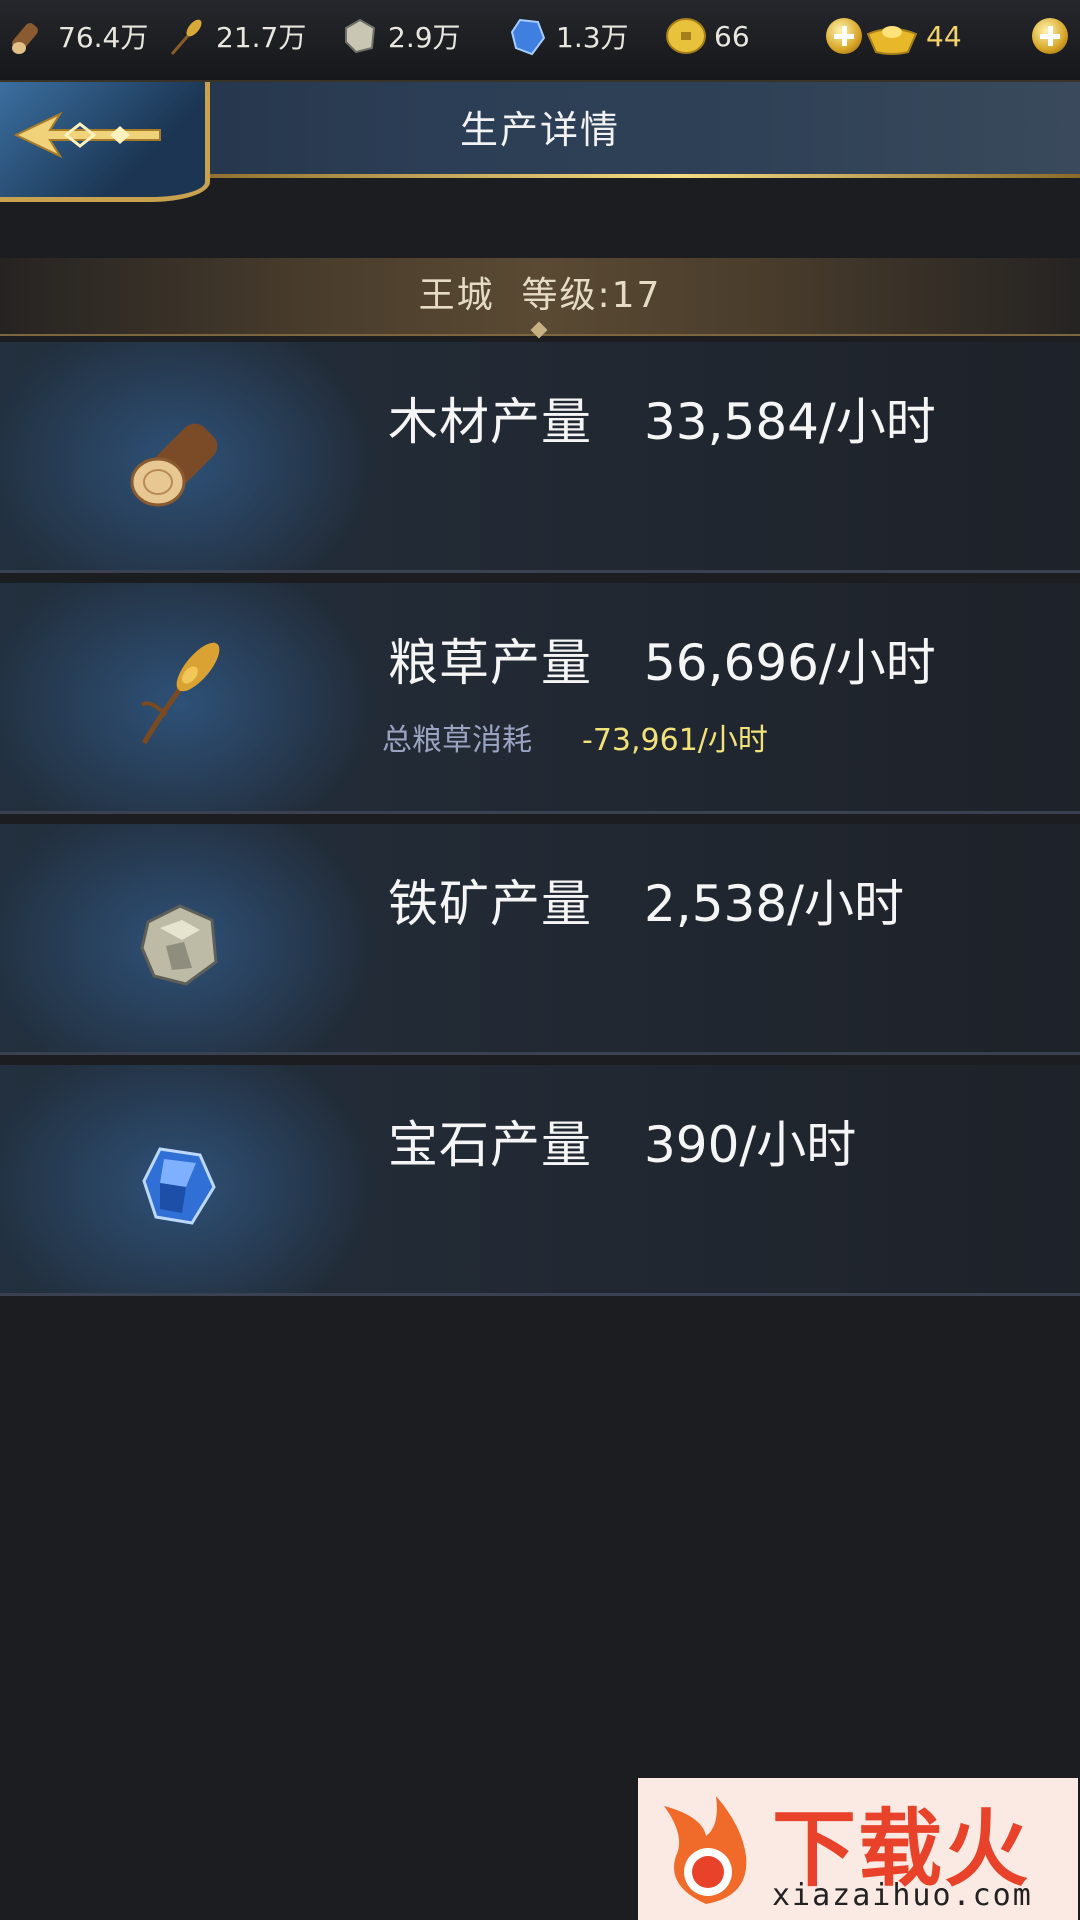  I want to click on page-title: 生产详情, so click(539, 130).